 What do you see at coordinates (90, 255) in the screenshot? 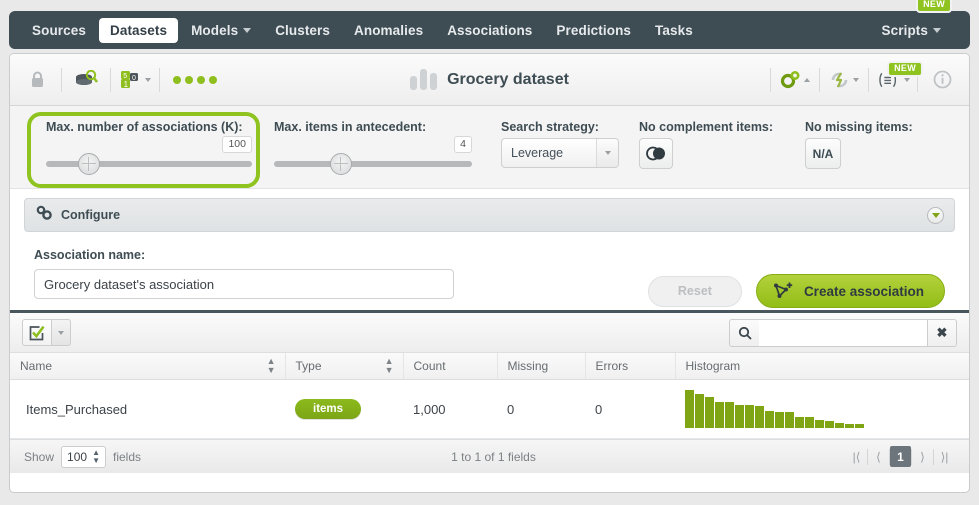
I see `association-name-label: Association name:` at bounding box center [90, 255].